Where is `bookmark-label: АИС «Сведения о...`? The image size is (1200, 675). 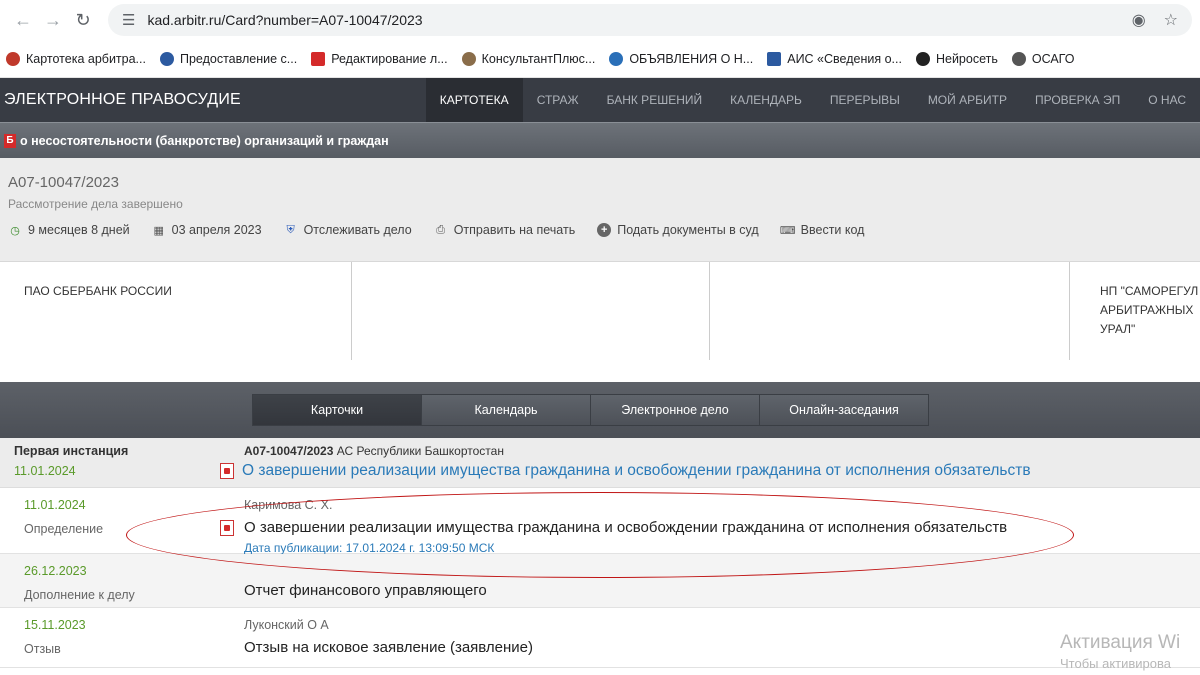 bookmark-label: АИС «Сведения о... is located at coordinates (844, 58).